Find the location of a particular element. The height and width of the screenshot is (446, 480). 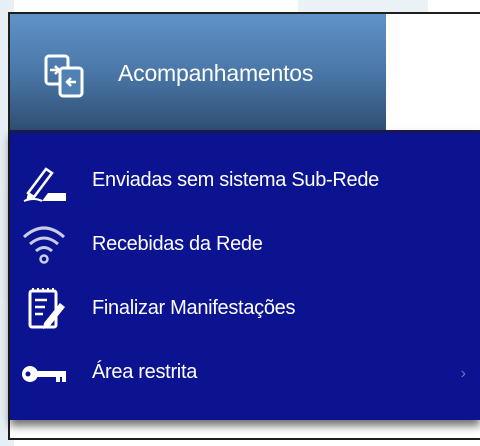

menu-item-label: Enviadas sem sistema Sub-Rede is located at coordinates (235, 180).